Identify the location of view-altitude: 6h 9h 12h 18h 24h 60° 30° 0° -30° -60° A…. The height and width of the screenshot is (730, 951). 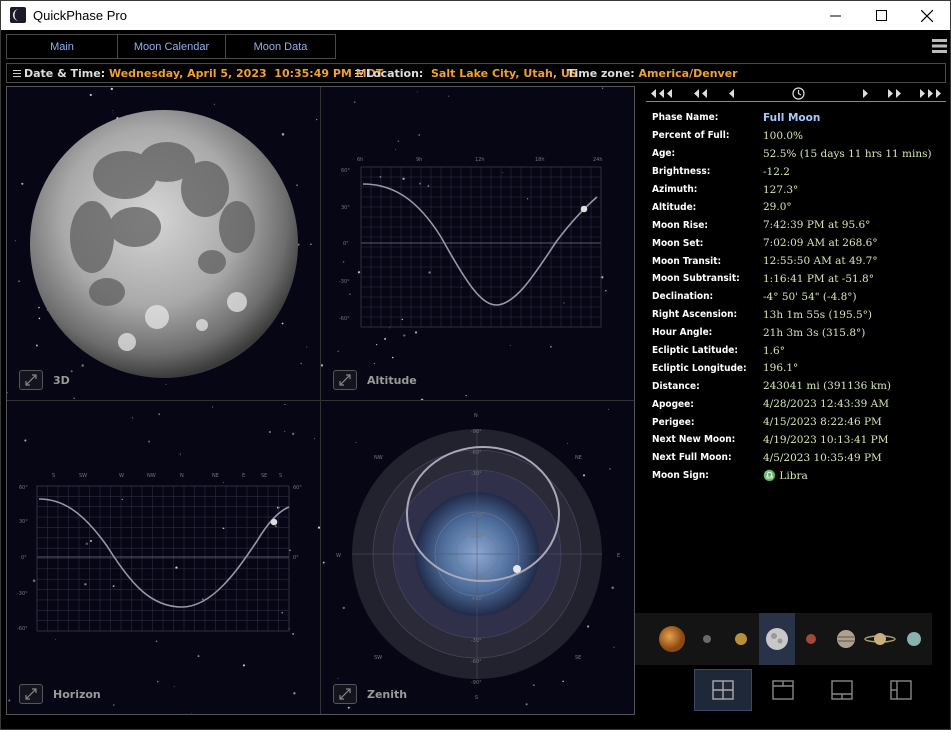
(477, 243).